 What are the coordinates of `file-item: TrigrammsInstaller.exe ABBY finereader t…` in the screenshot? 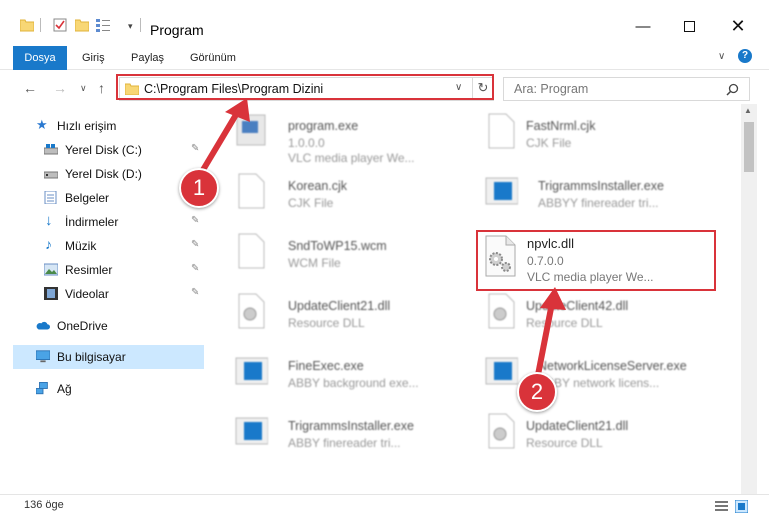 It's located at (345, 435).